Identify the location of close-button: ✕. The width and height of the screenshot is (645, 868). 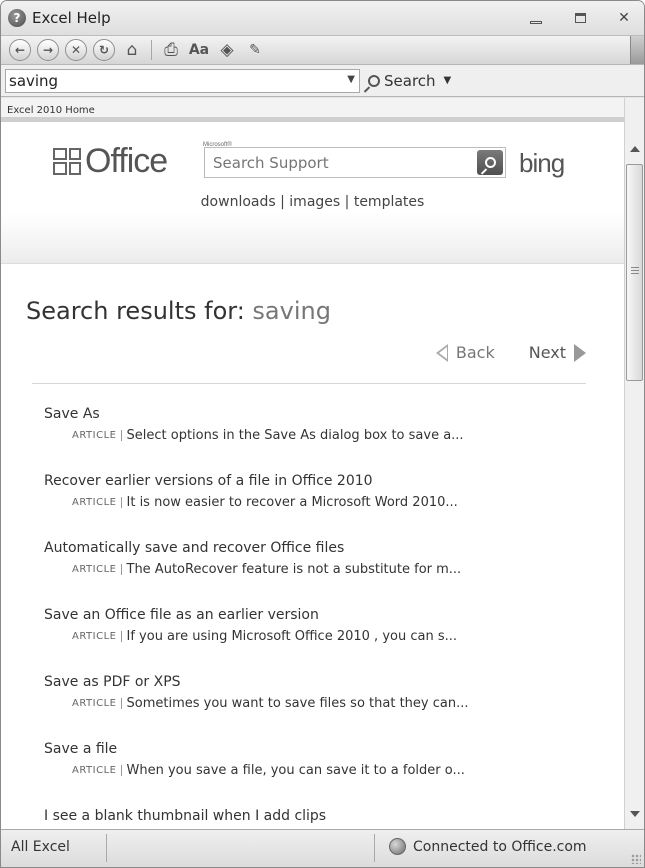
(624, 18).